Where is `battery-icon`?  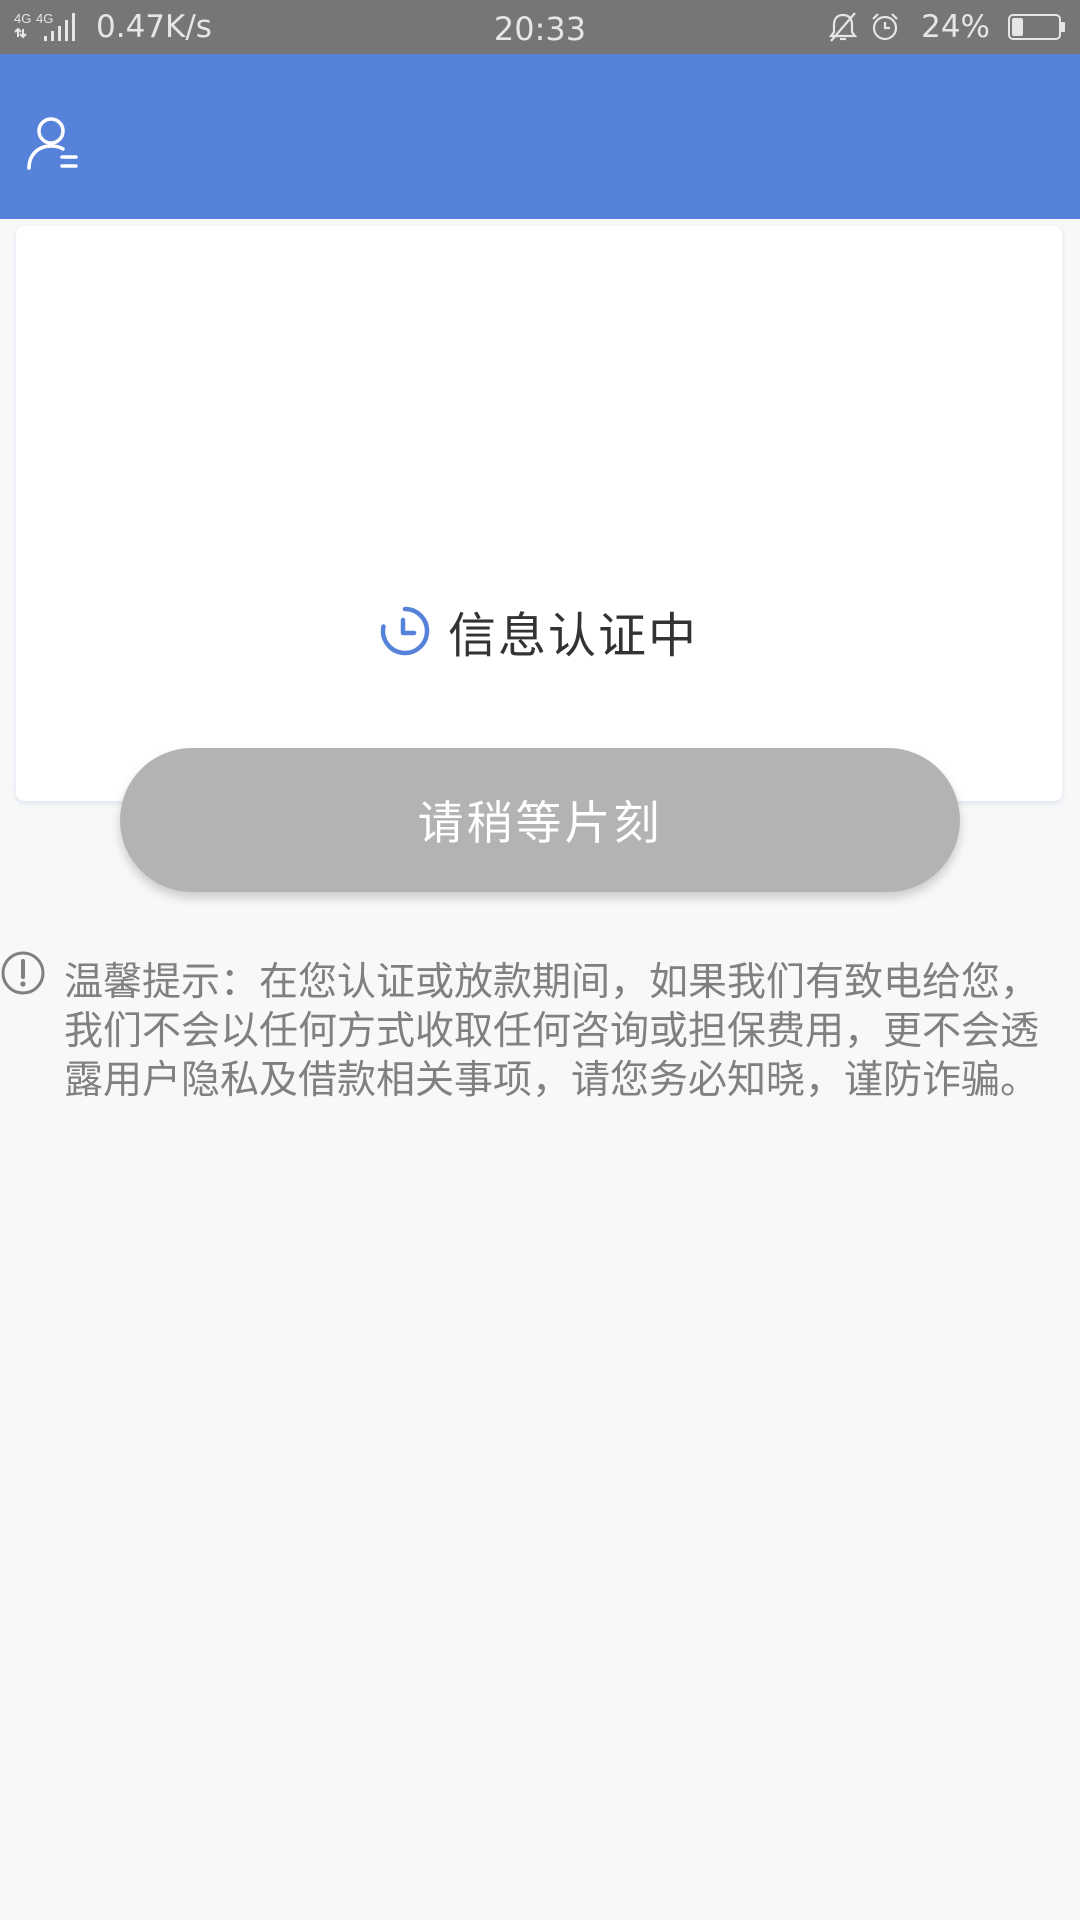 battery-icon is located at coordinates (1037, 27).